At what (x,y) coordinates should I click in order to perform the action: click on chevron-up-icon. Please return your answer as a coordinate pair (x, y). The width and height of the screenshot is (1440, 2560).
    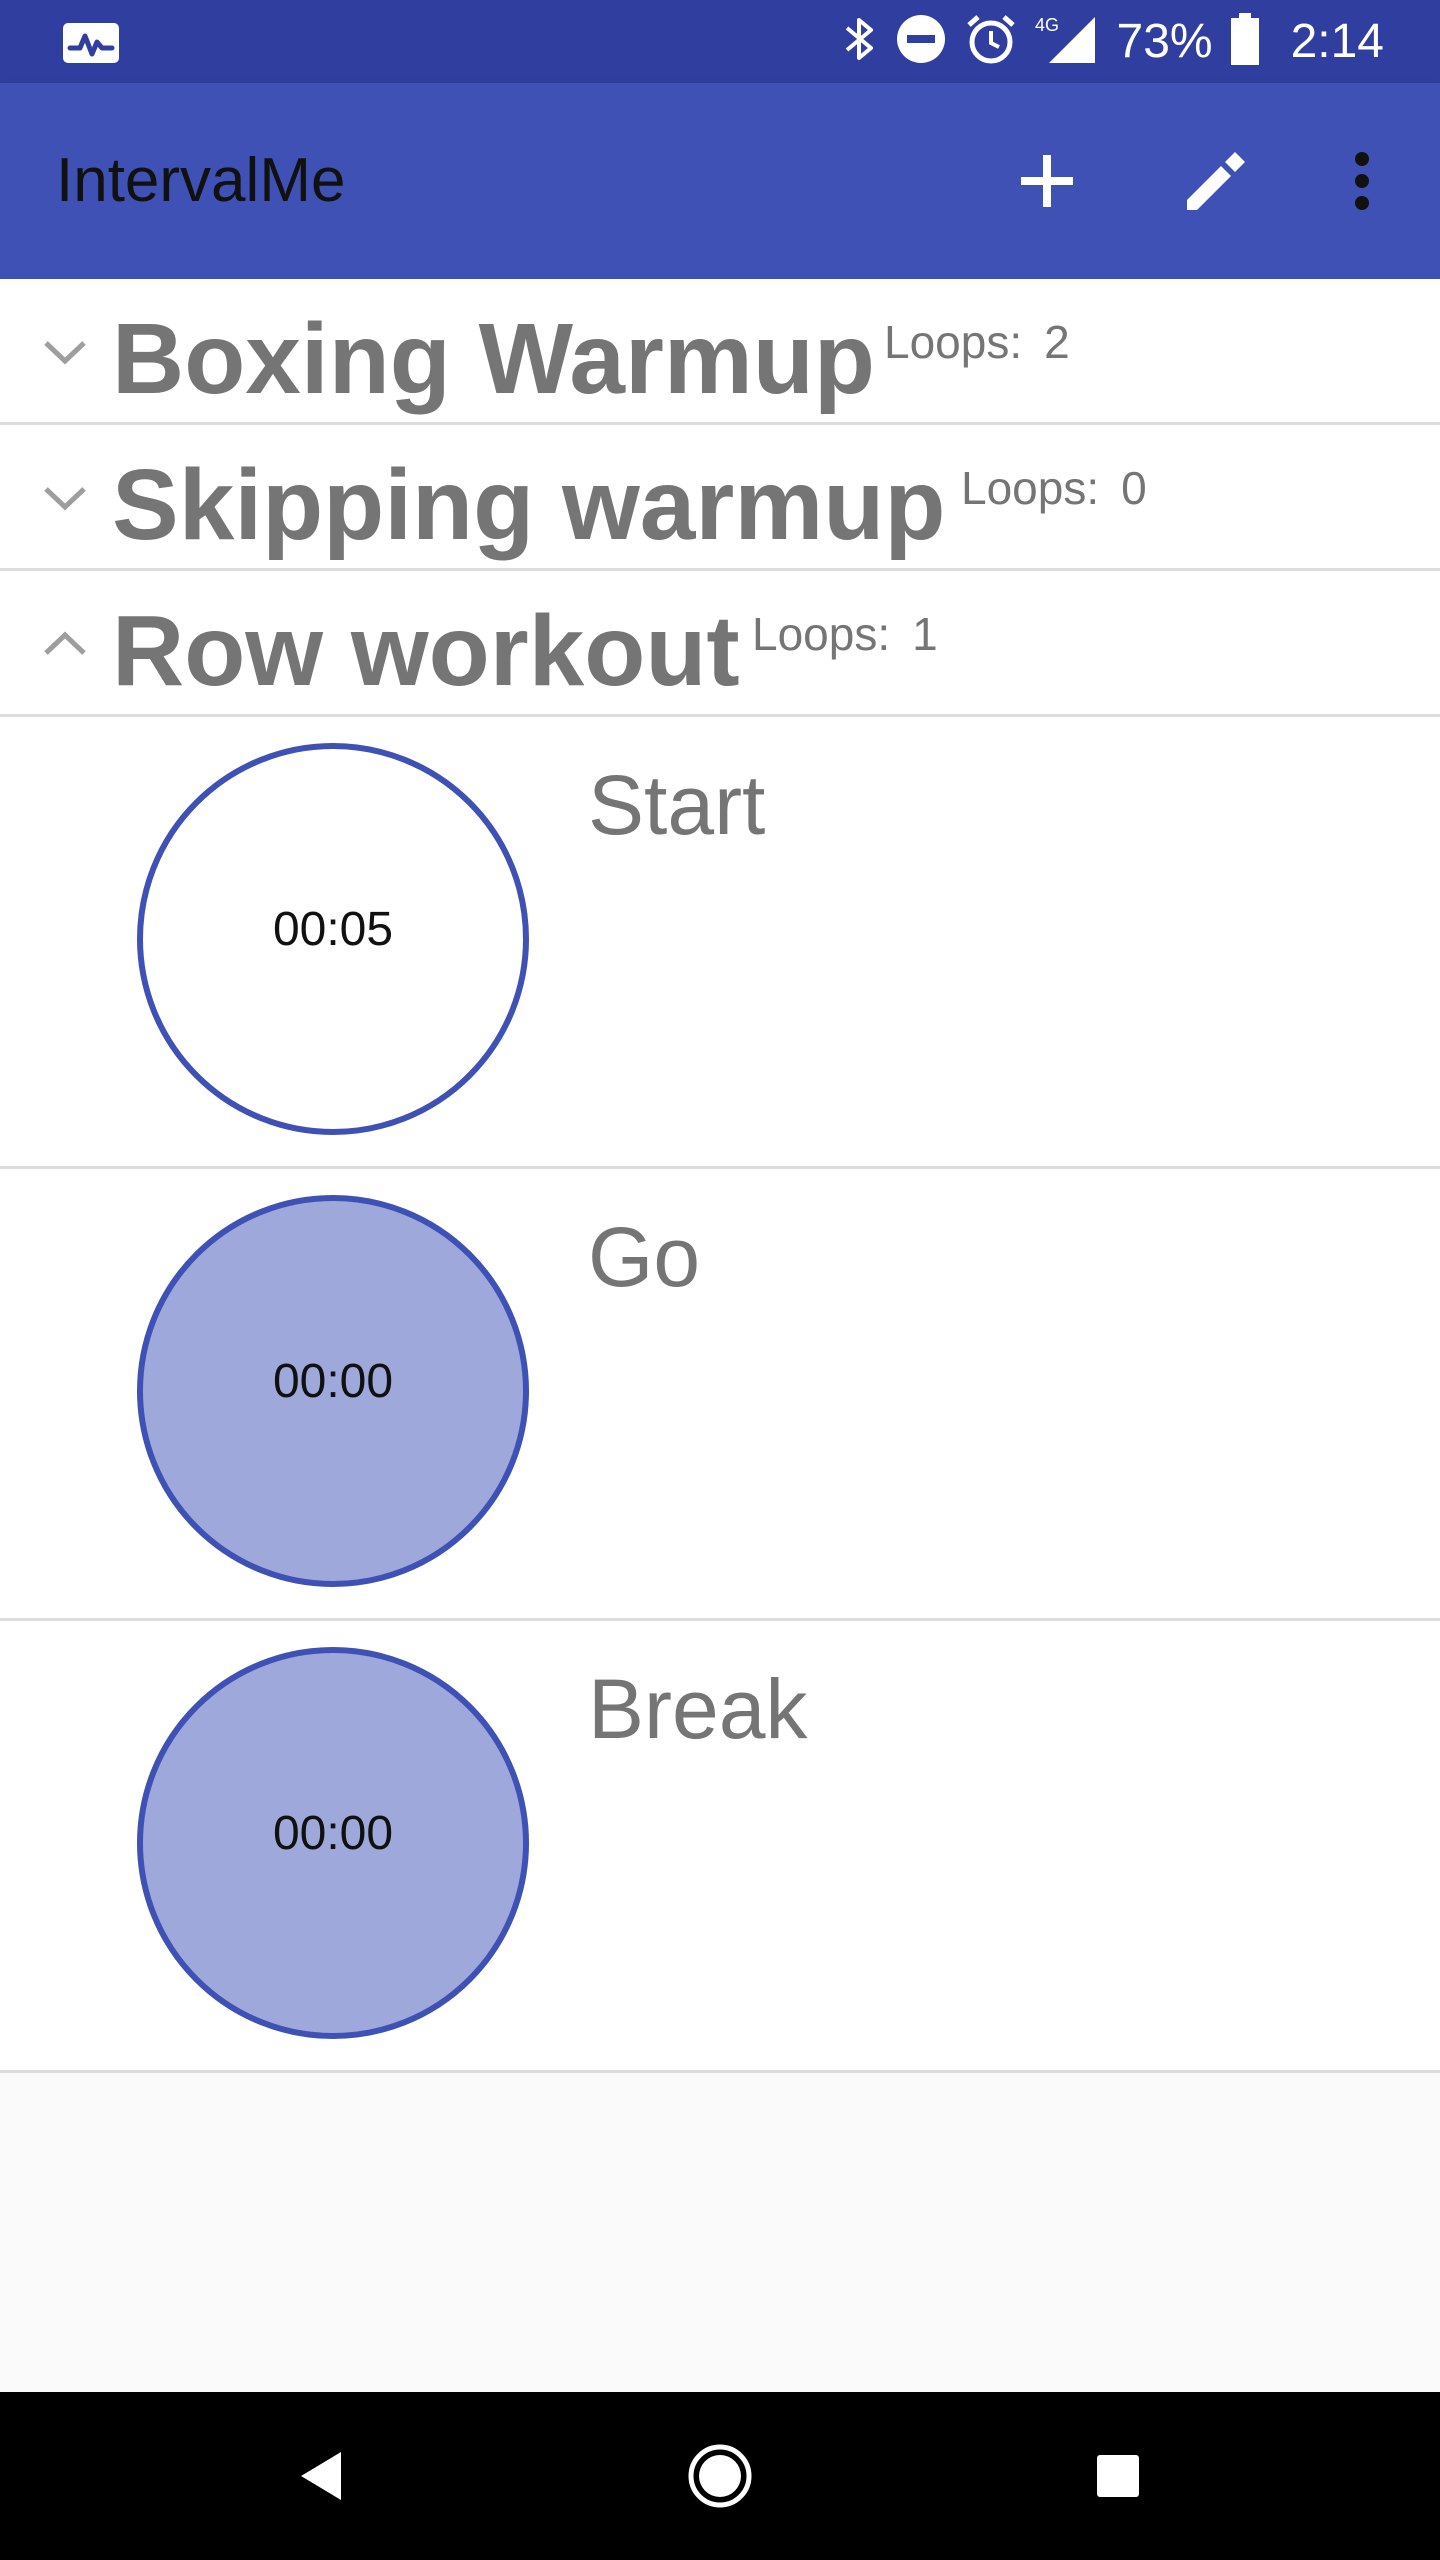
    Looking at the image, I should click on (65, 643).